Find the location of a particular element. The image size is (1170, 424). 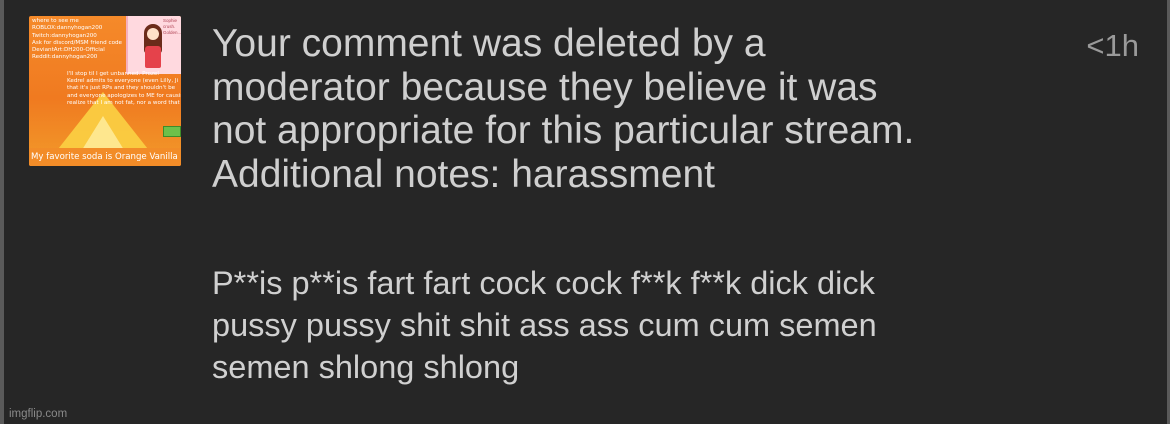

avatar-green-badge is located at coordinates (172, 131).